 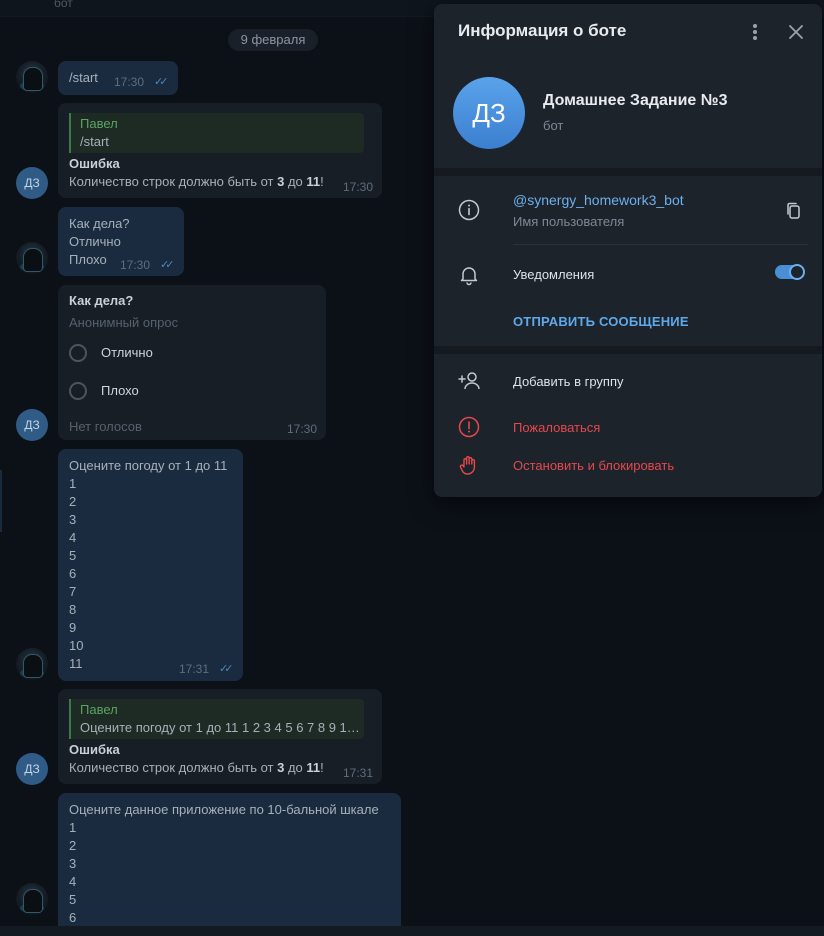 What do you see at coordinates (794, 211) in the screenshot?
I see `copy-icon` at bounding box center [794, 211].